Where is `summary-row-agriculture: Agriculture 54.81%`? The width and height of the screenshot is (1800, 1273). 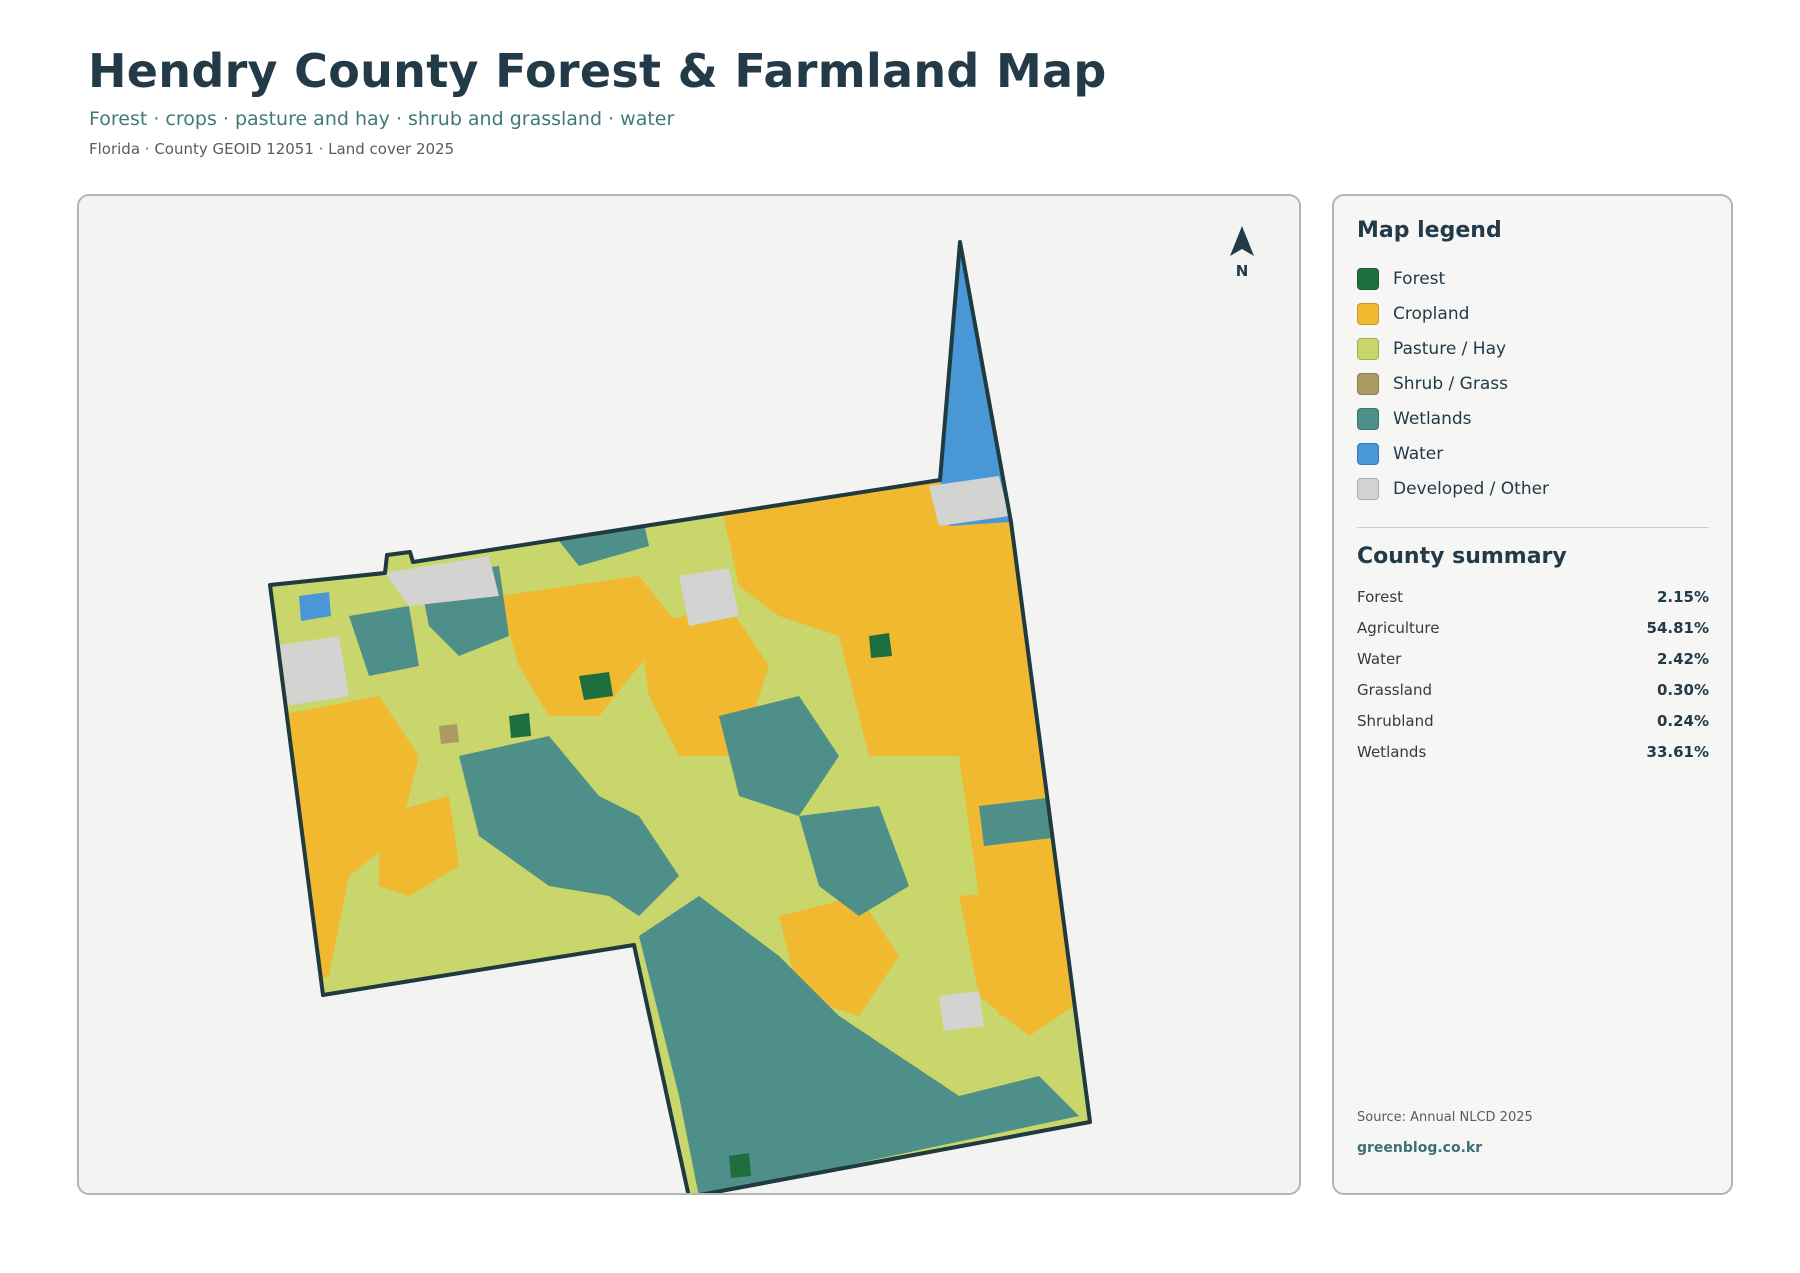 summary-row-agriculture: Agriculture 54.81% is located at coordinates (1533, 630).